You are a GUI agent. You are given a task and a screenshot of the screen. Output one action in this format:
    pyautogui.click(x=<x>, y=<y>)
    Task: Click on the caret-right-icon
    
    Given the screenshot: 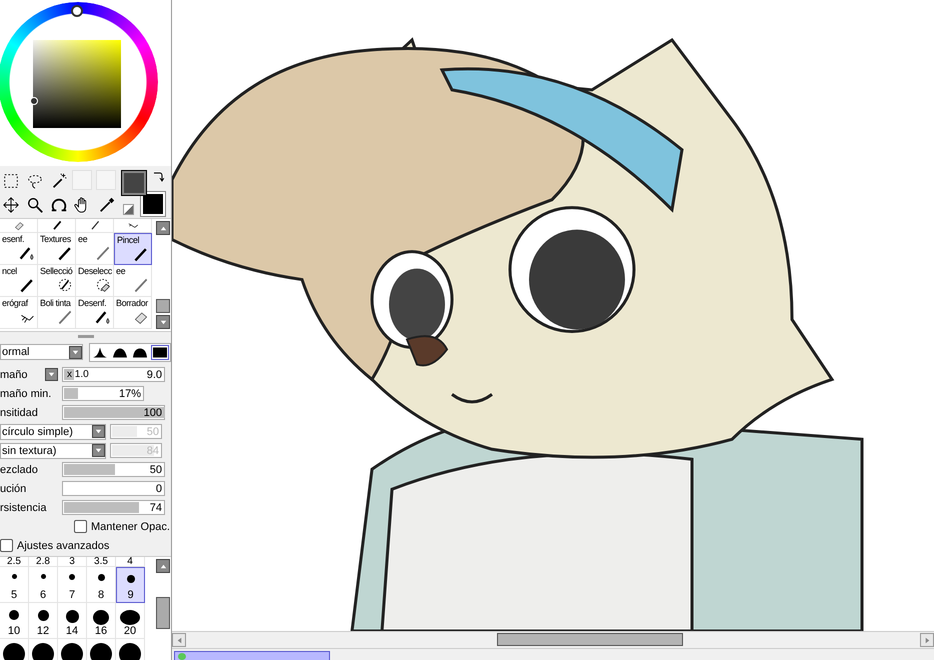 What is the action you would take?
    pyautogui.click(x=927, y=640)
    